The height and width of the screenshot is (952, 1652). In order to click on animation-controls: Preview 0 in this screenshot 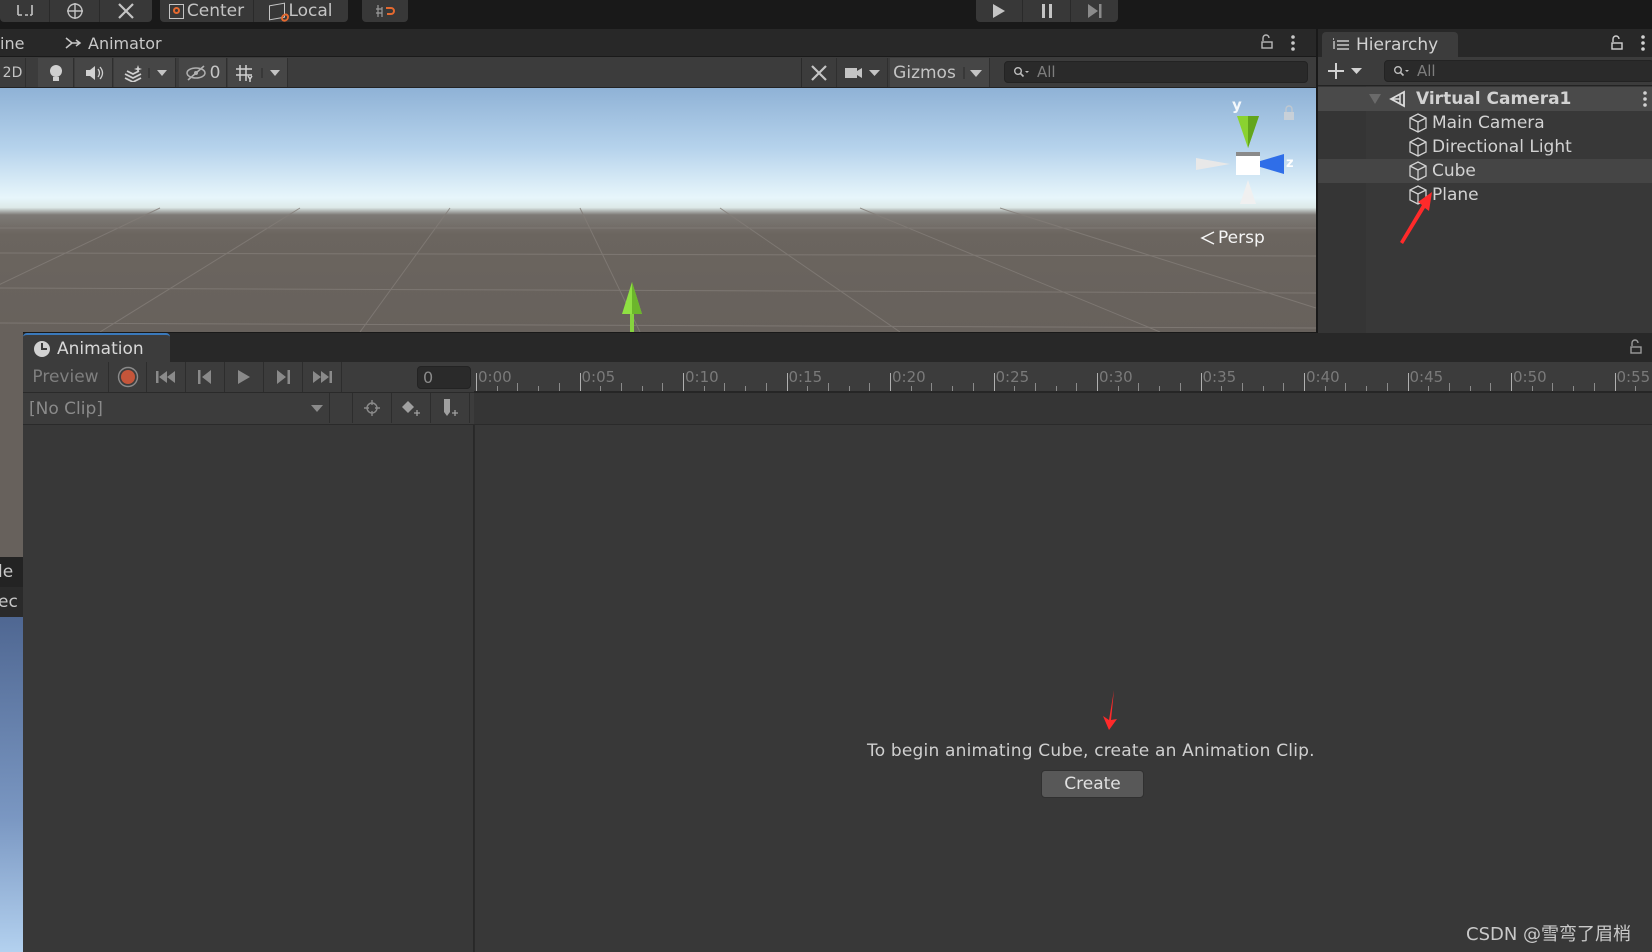, I will do `click(248, 377)`.